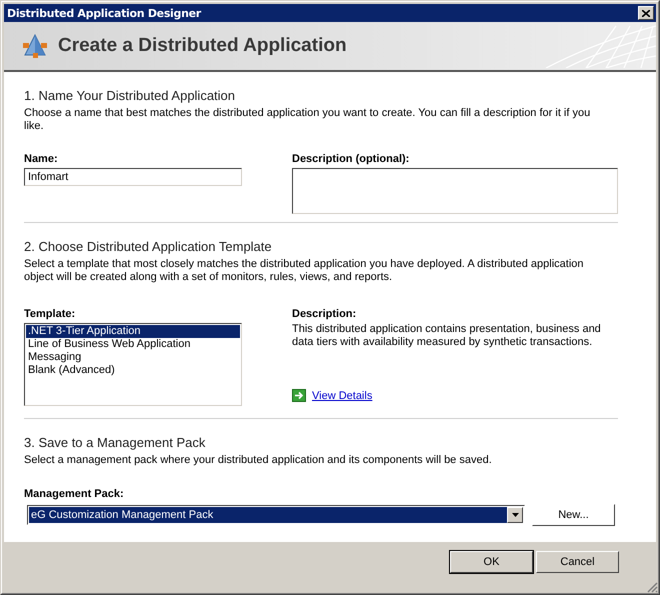 Image resolution: width=660 pixels, height=595 pixels. Describe the element at coordinates (133, 344) in the screenshot. I see `list-item: Line of Business Web Application` at that location.